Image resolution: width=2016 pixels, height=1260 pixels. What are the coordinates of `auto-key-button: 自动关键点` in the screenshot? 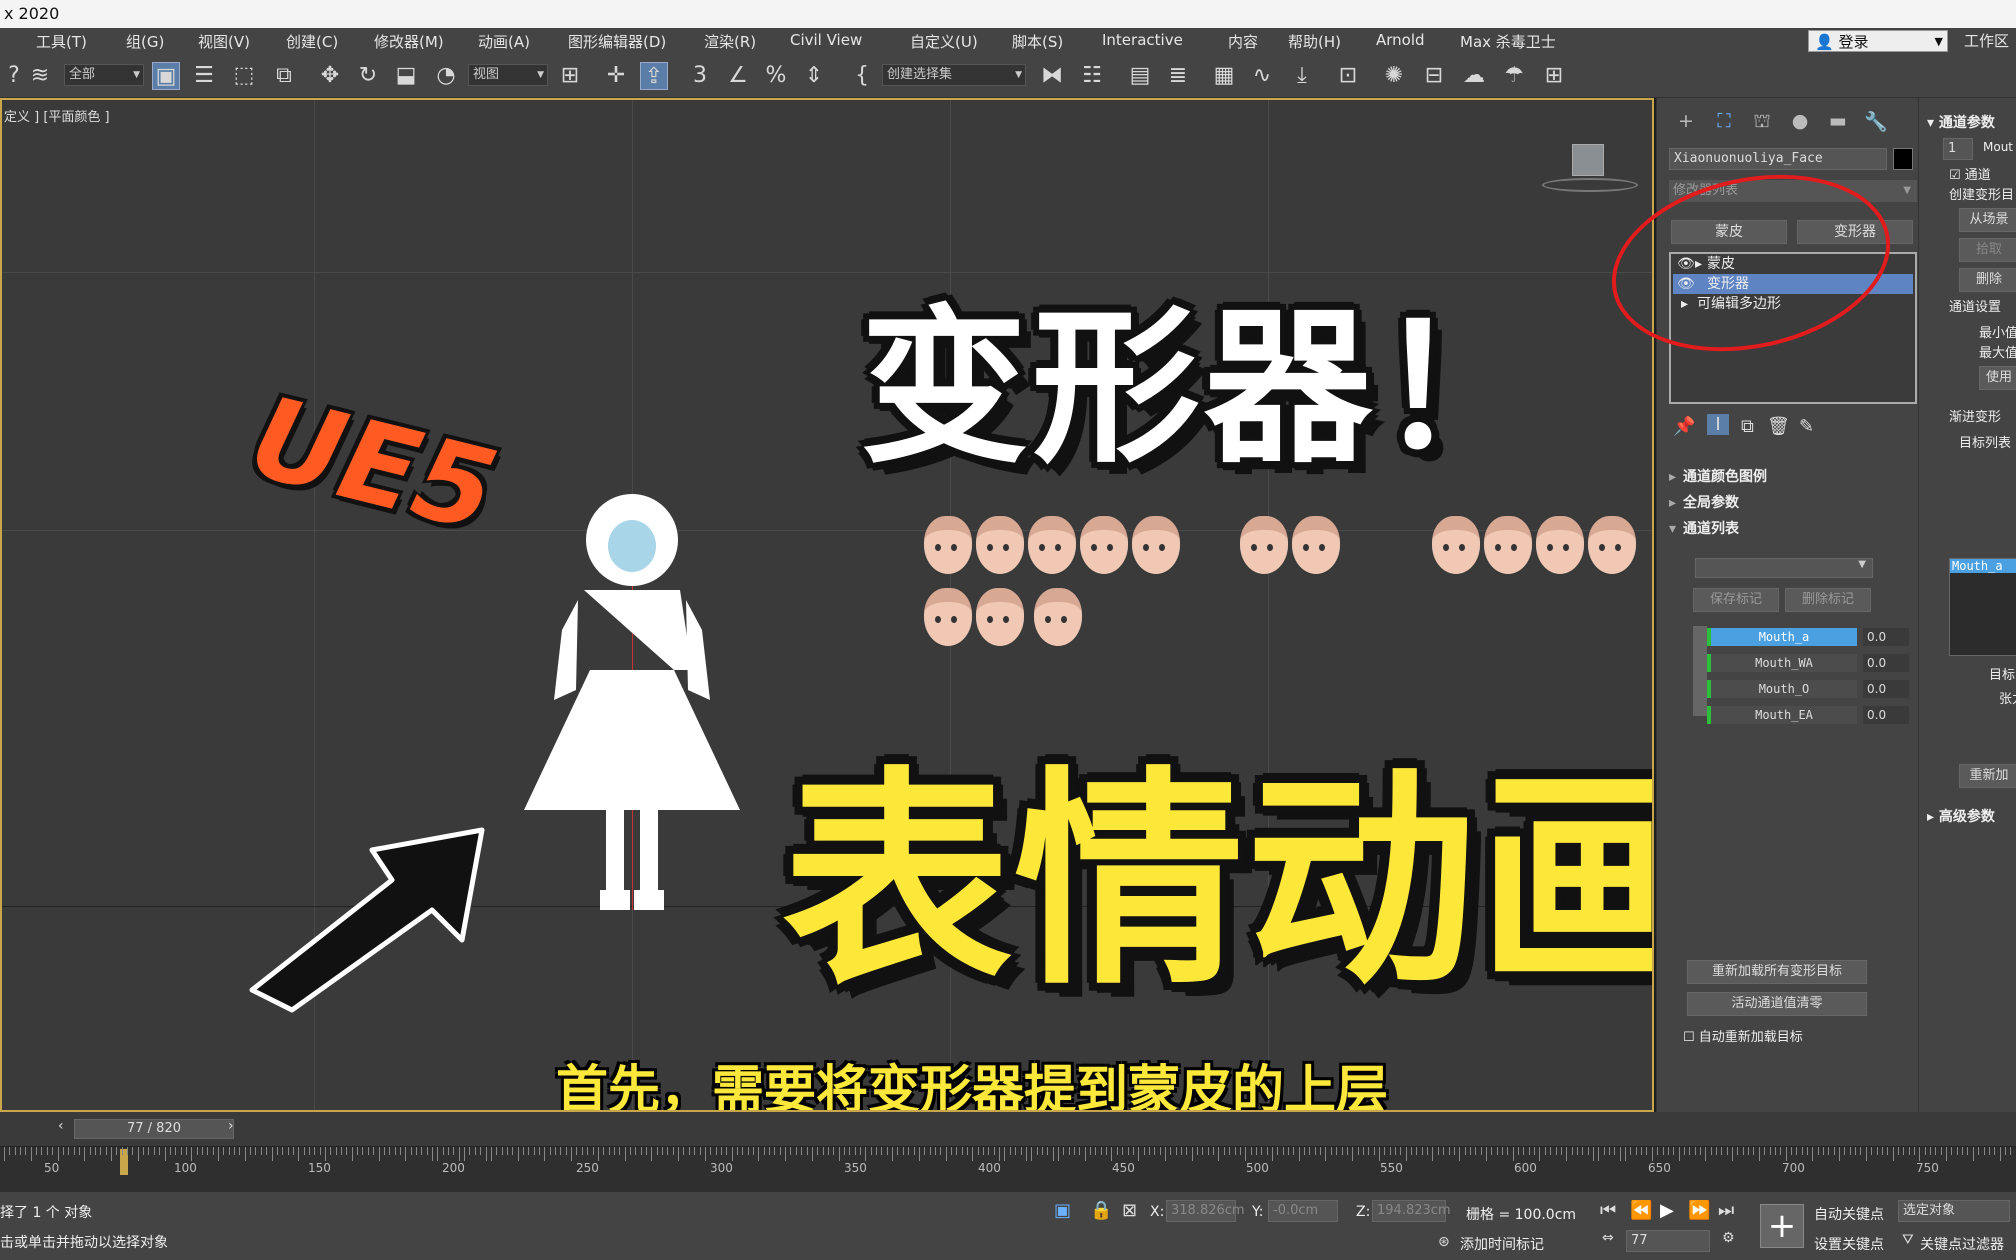 It's located at (1849, 1214).